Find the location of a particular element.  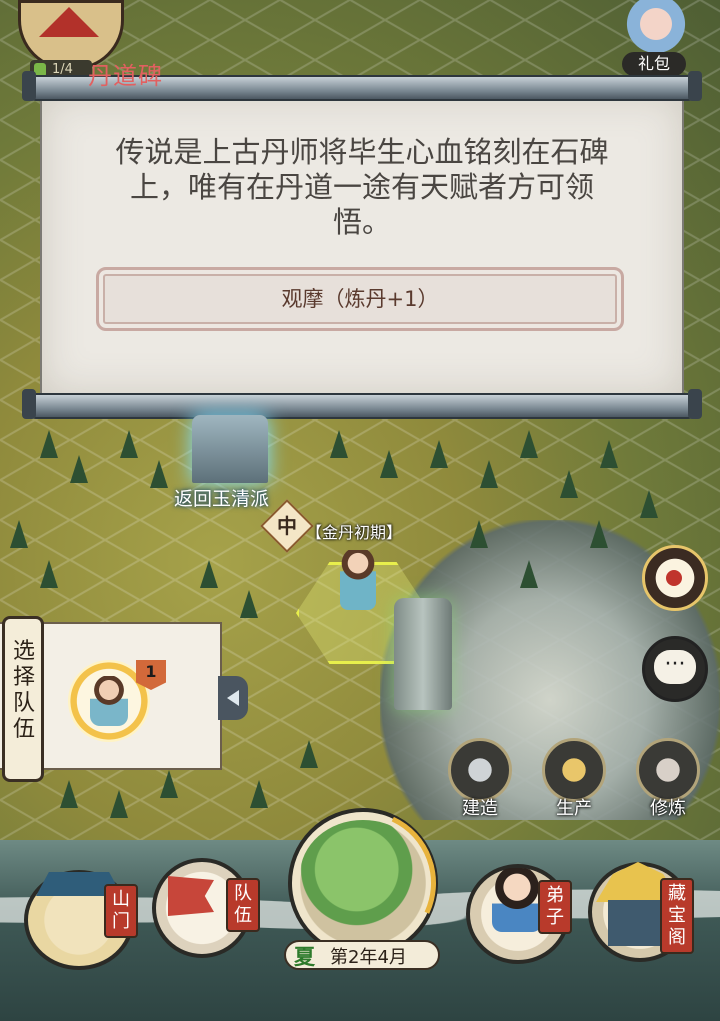

dialog-title: 丹道碑 is located at coordinates (125, 76).